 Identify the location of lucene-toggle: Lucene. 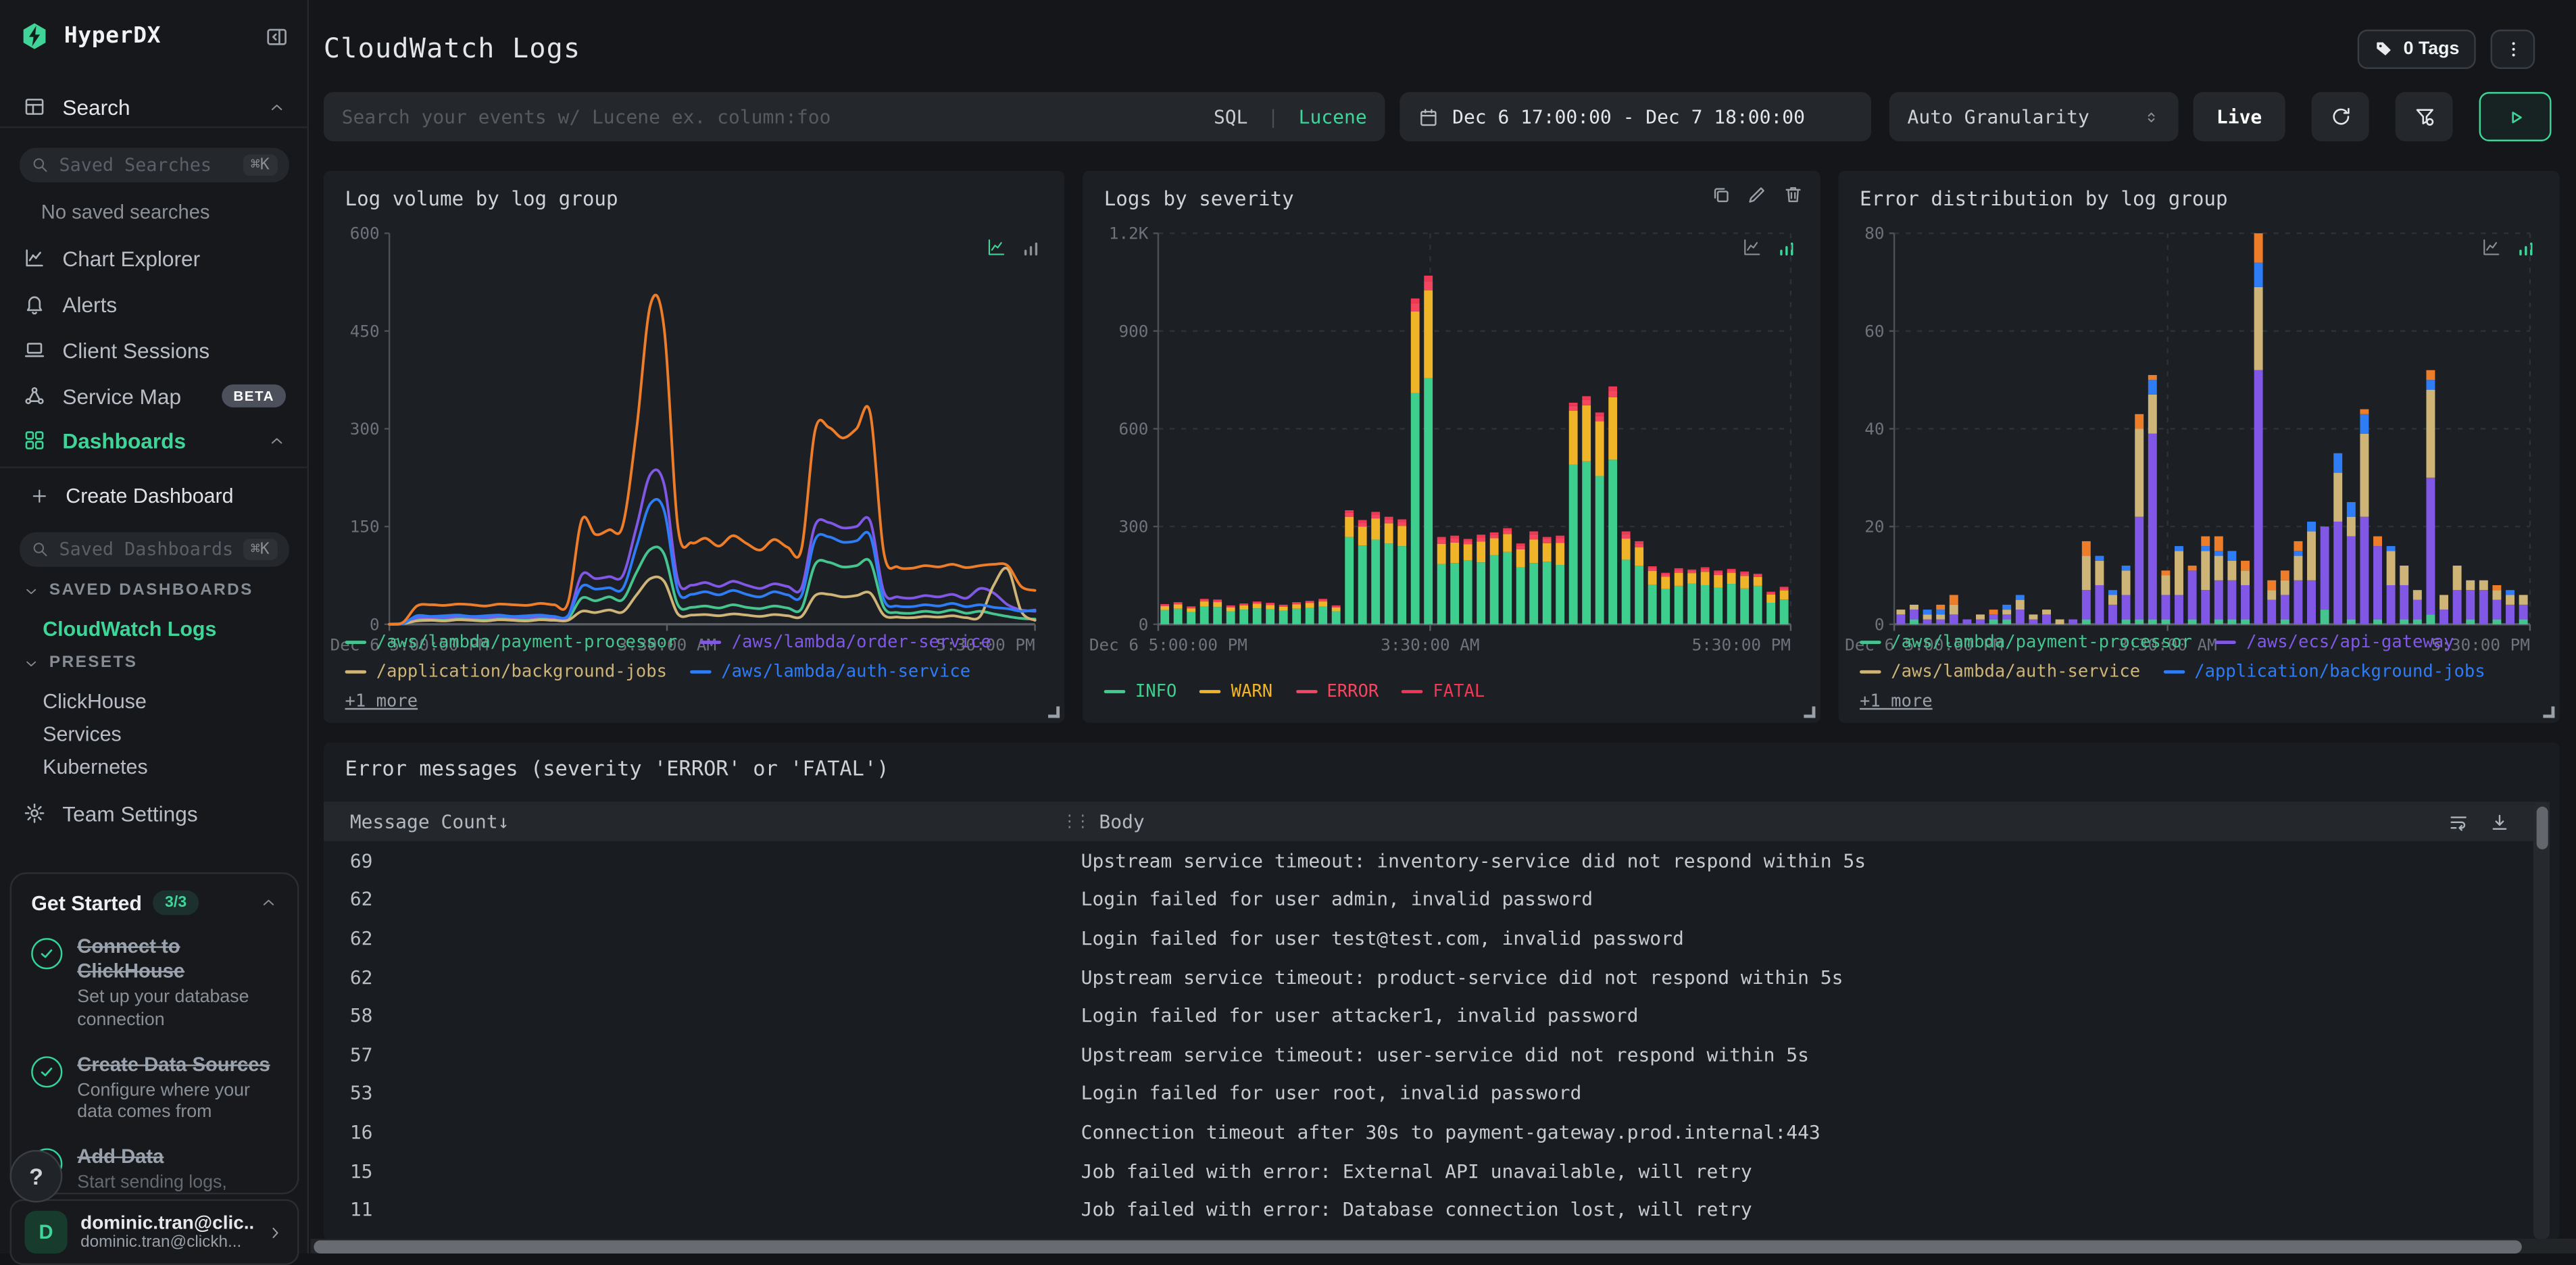
(1333, 116).